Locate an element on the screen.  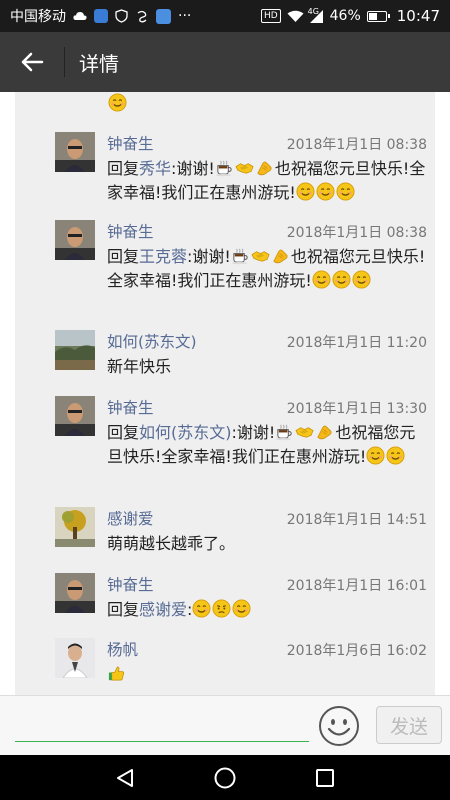
signal-icon: 4G is located at coordinates (315, 14).